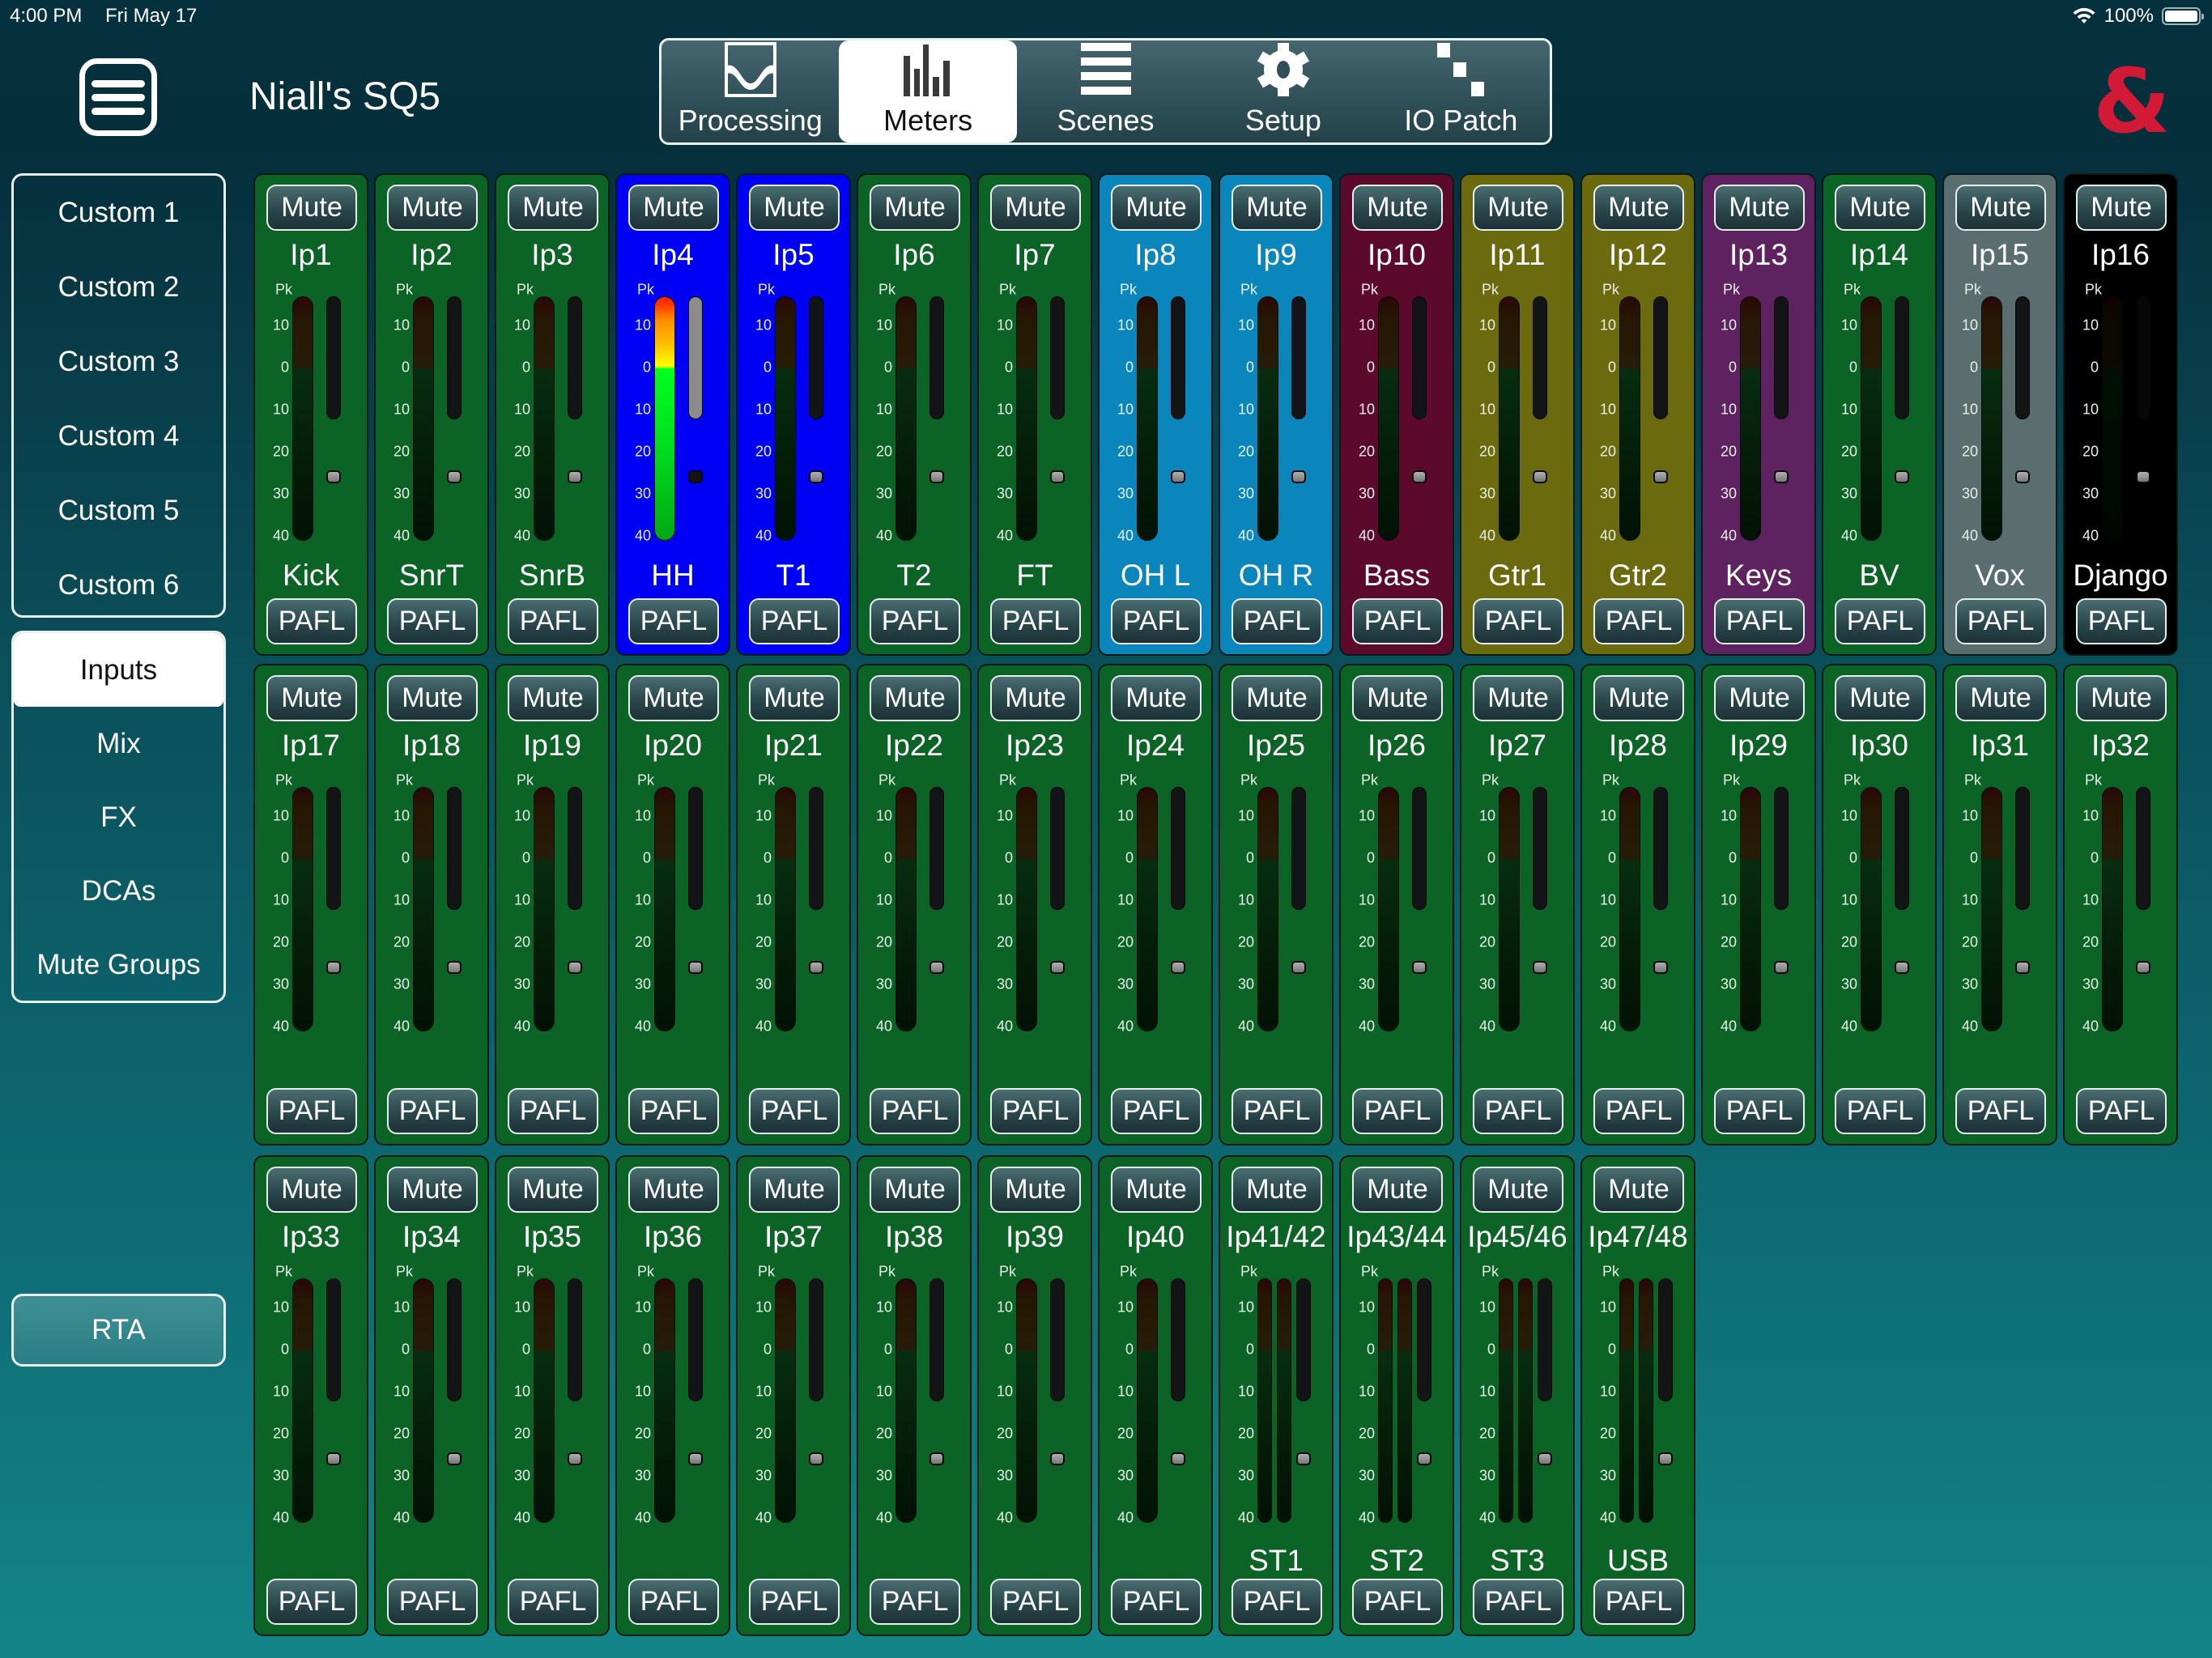 Image resolution: width=2212 pixels, height=1658 pixels. Describe the element at coordinates (750, 91) in the screenshot. I see `tab-processing: Processing` at that location.